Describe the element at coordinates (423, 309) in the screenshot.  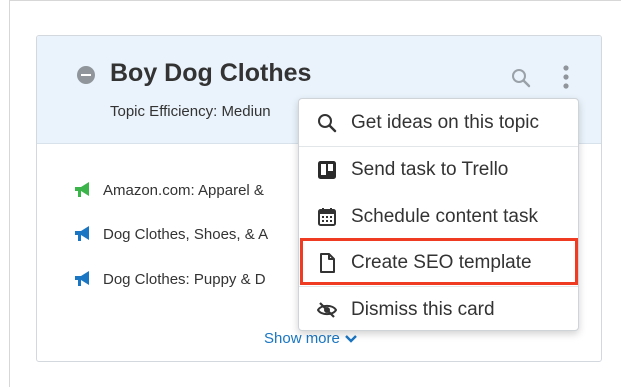
I see `menu-item-label: Dismiss this card` at that location.